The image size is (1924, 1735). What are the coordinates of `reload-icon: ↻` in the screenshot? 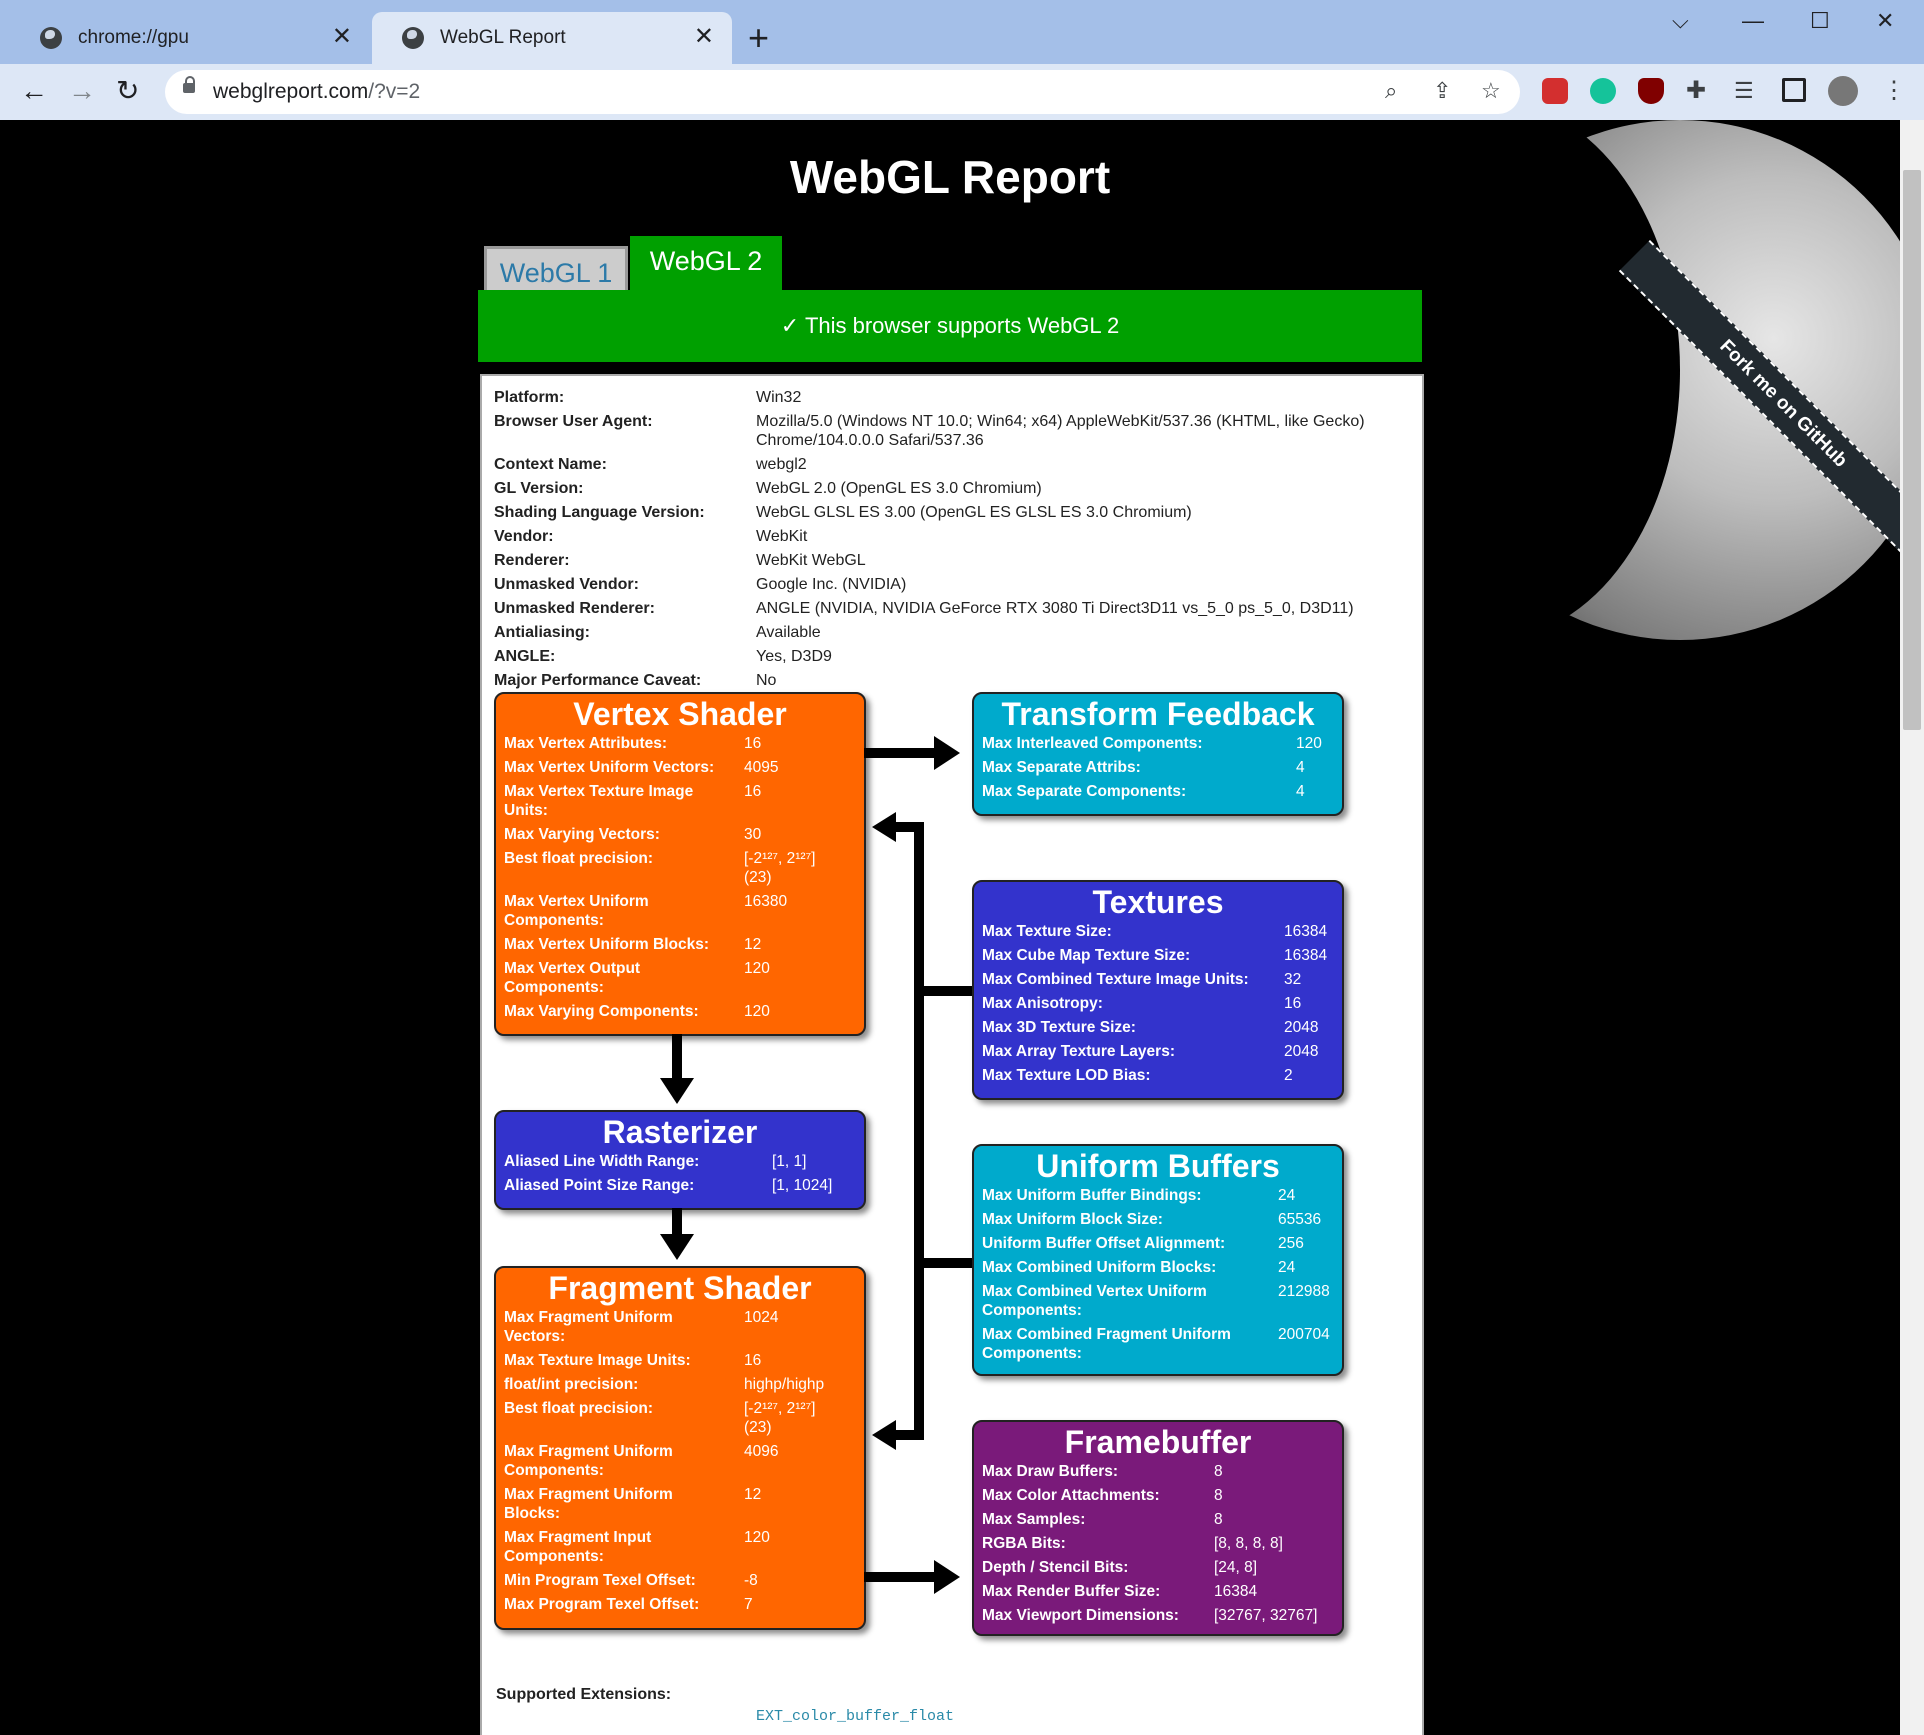 It's located at (127, 91).